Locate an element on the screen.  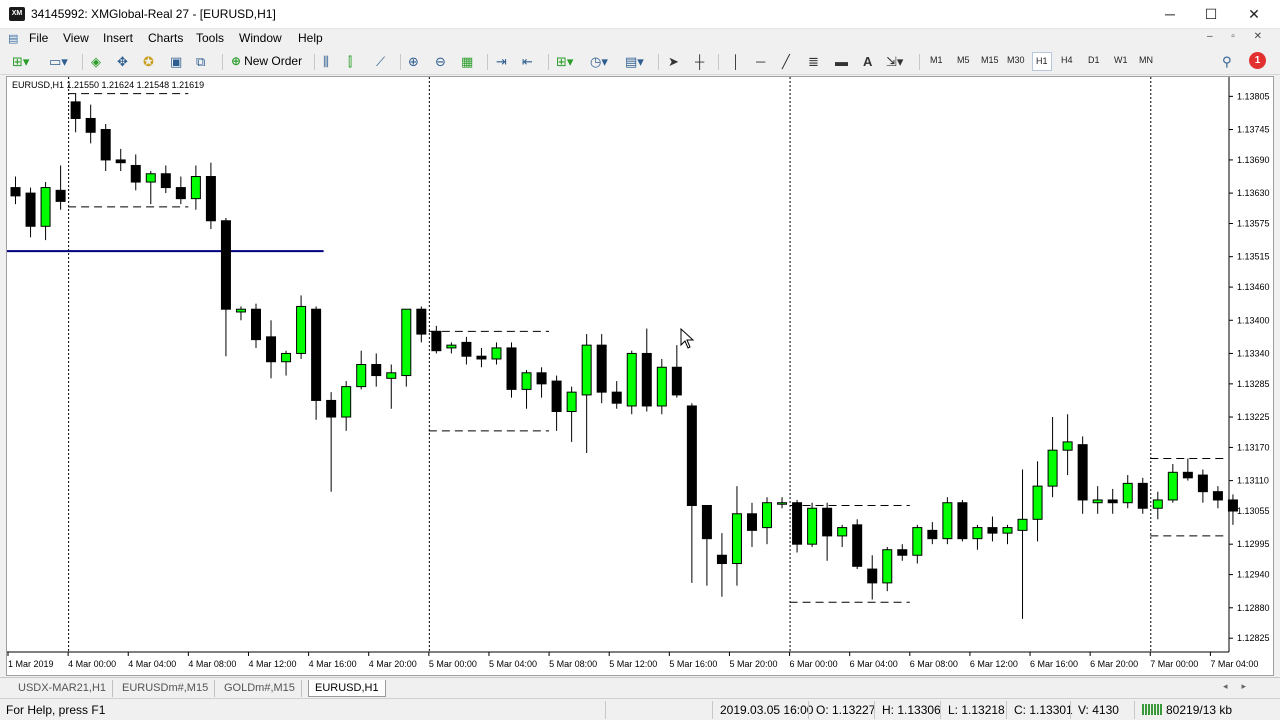
timeframe-w1: W1 is located at coordinates (1121, 60).